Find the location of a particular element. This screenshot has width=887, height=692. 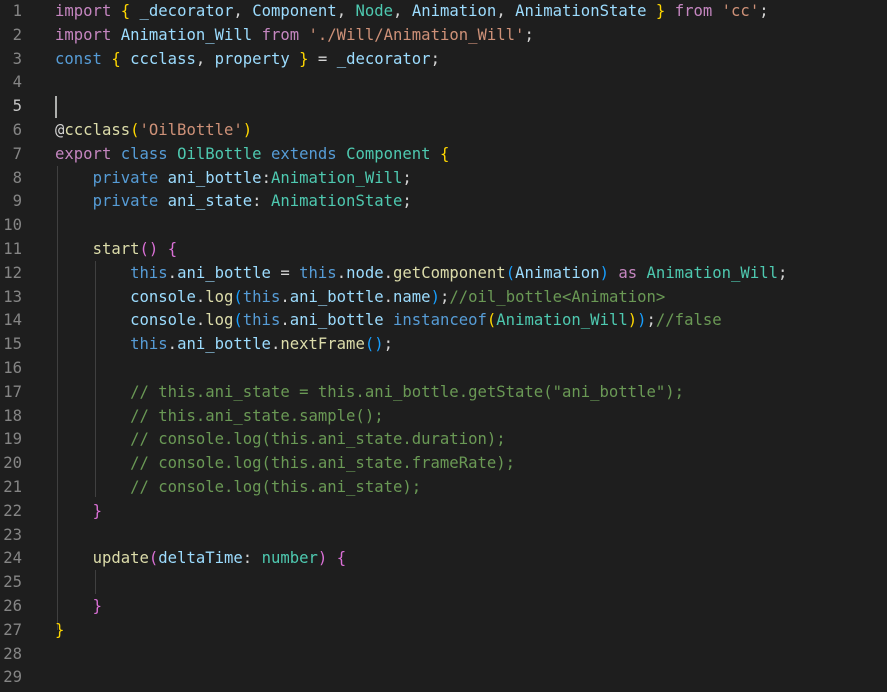

code-line: 29 is located at coordinates (443, 678).